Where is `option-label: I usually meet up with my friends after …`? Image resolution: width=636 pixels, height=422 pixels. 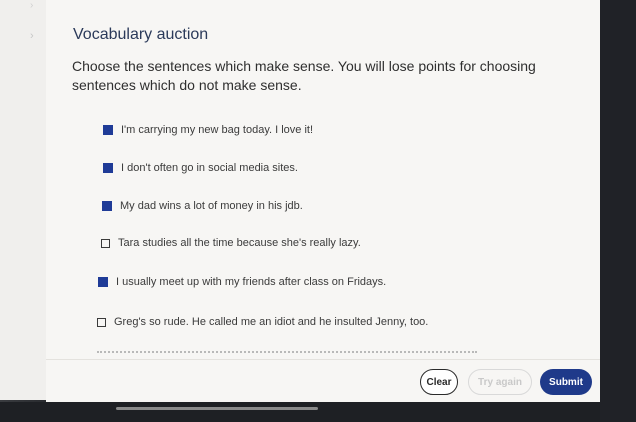
option-label: I usually meet up with my friends after … is located at coordinates (251, 282).